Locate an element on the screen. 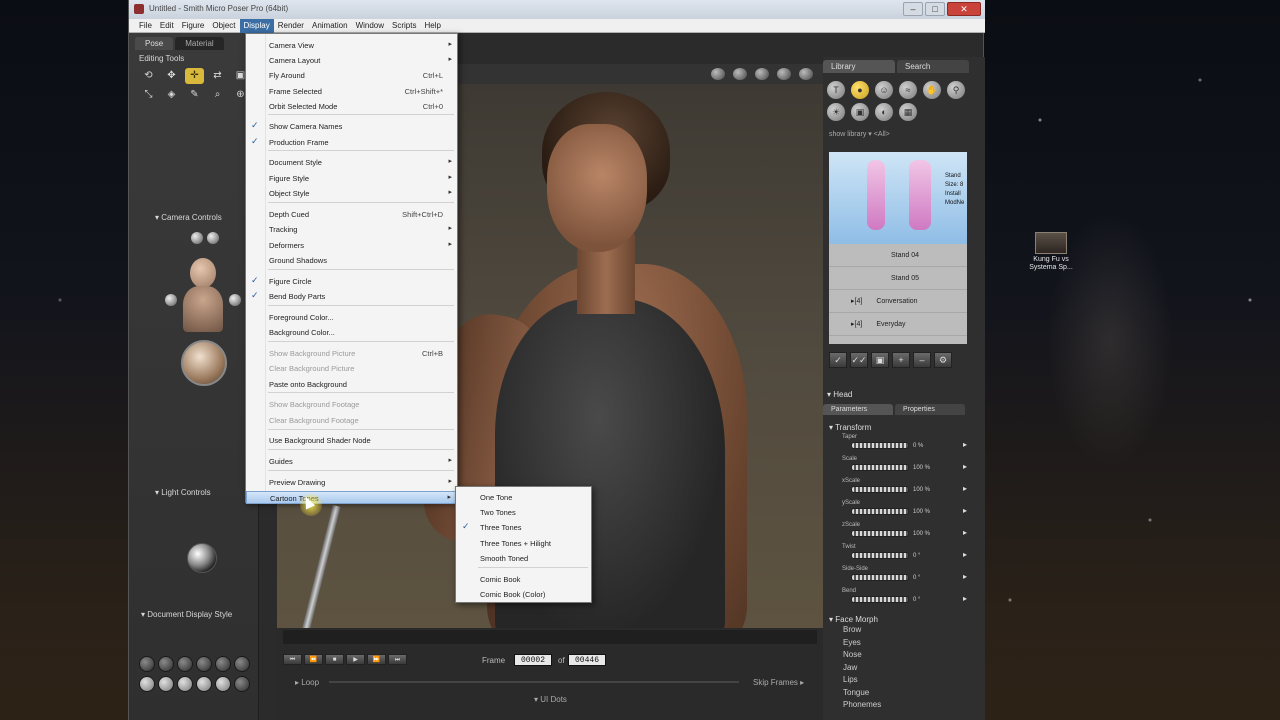 Image resolution: width=1280 pixels, height=720 pixels. timeline-strip is located at coordinates (550, 637).